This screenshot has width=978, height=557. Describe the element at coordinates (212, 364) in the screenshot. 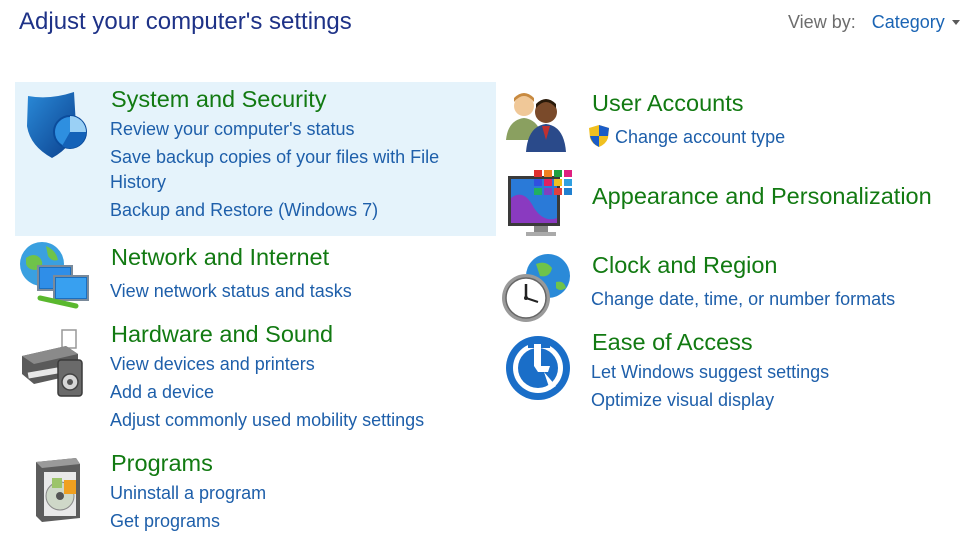

I see `devices-printers-link: View devices and printers` at that location.